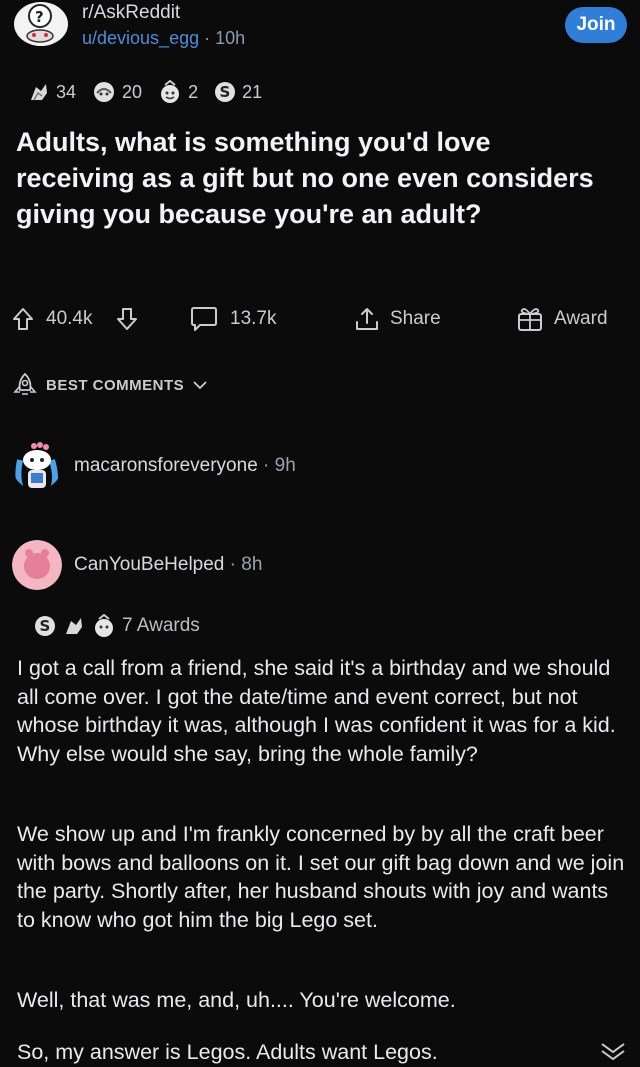  I want to click on post-awards-row: 34 20 2 S 21, so click(153, 92).